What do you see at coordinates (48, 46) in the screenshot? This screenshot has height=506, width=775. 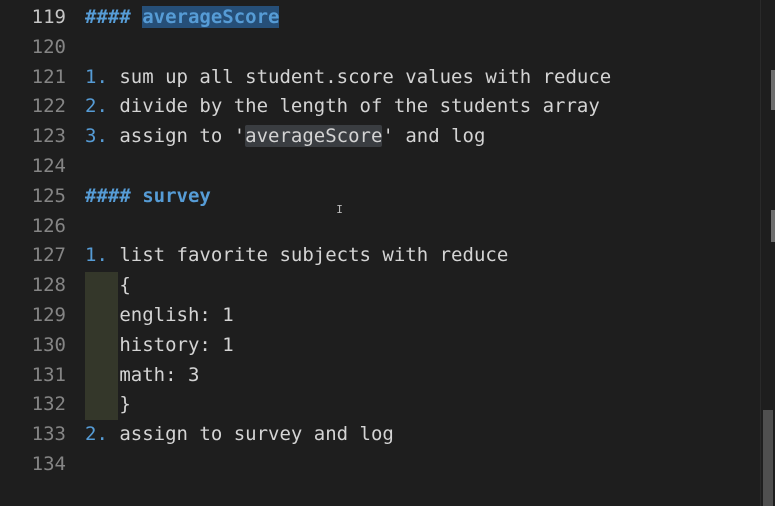 I see `line-number: 120` at bounding box center [48, 46].